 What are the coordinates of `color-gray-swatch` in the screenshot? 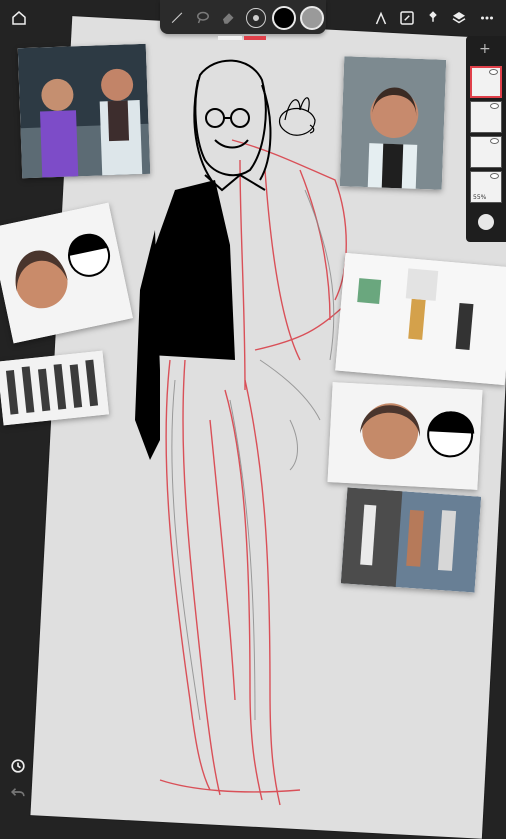 It's located at (312, 18).